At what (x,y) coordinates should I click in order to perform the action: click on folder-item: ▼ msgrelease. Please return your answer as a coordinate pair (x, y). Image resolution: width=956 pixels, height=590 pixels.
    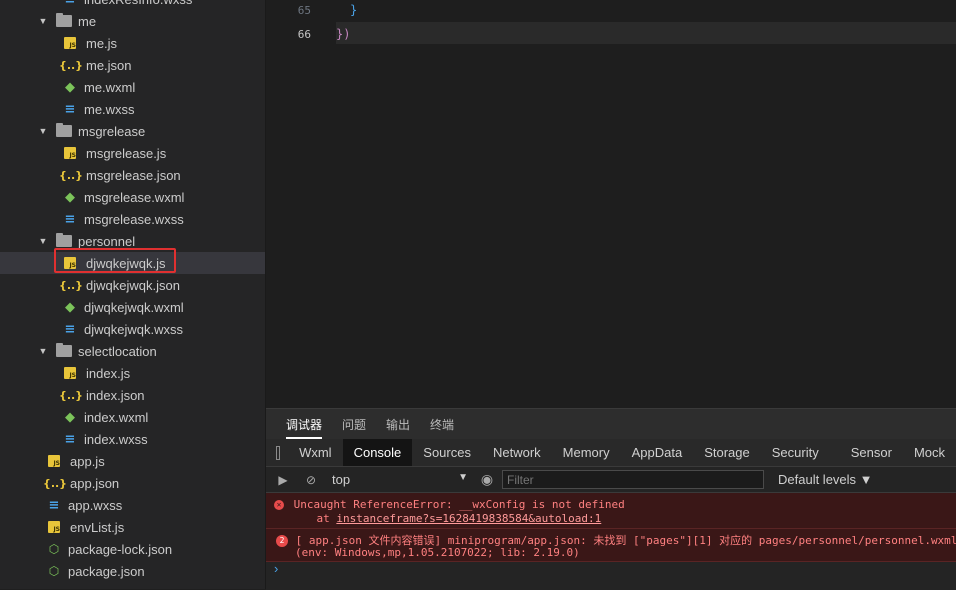
    Looking at the image, I should click on (132, 131).